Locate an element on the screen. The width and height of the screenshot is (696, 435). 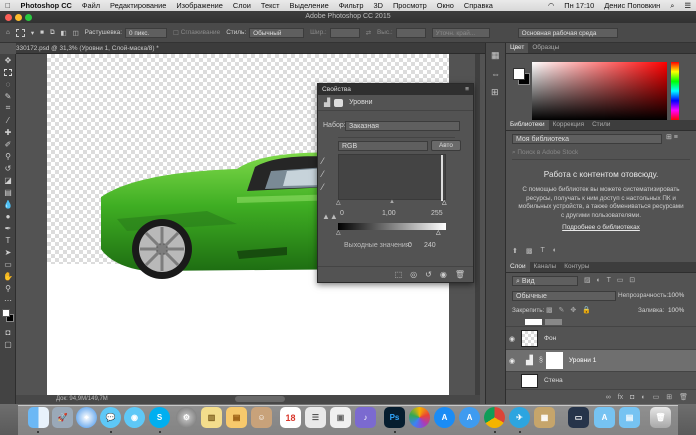
skype-icon: S is located at coordinates (159, 417).